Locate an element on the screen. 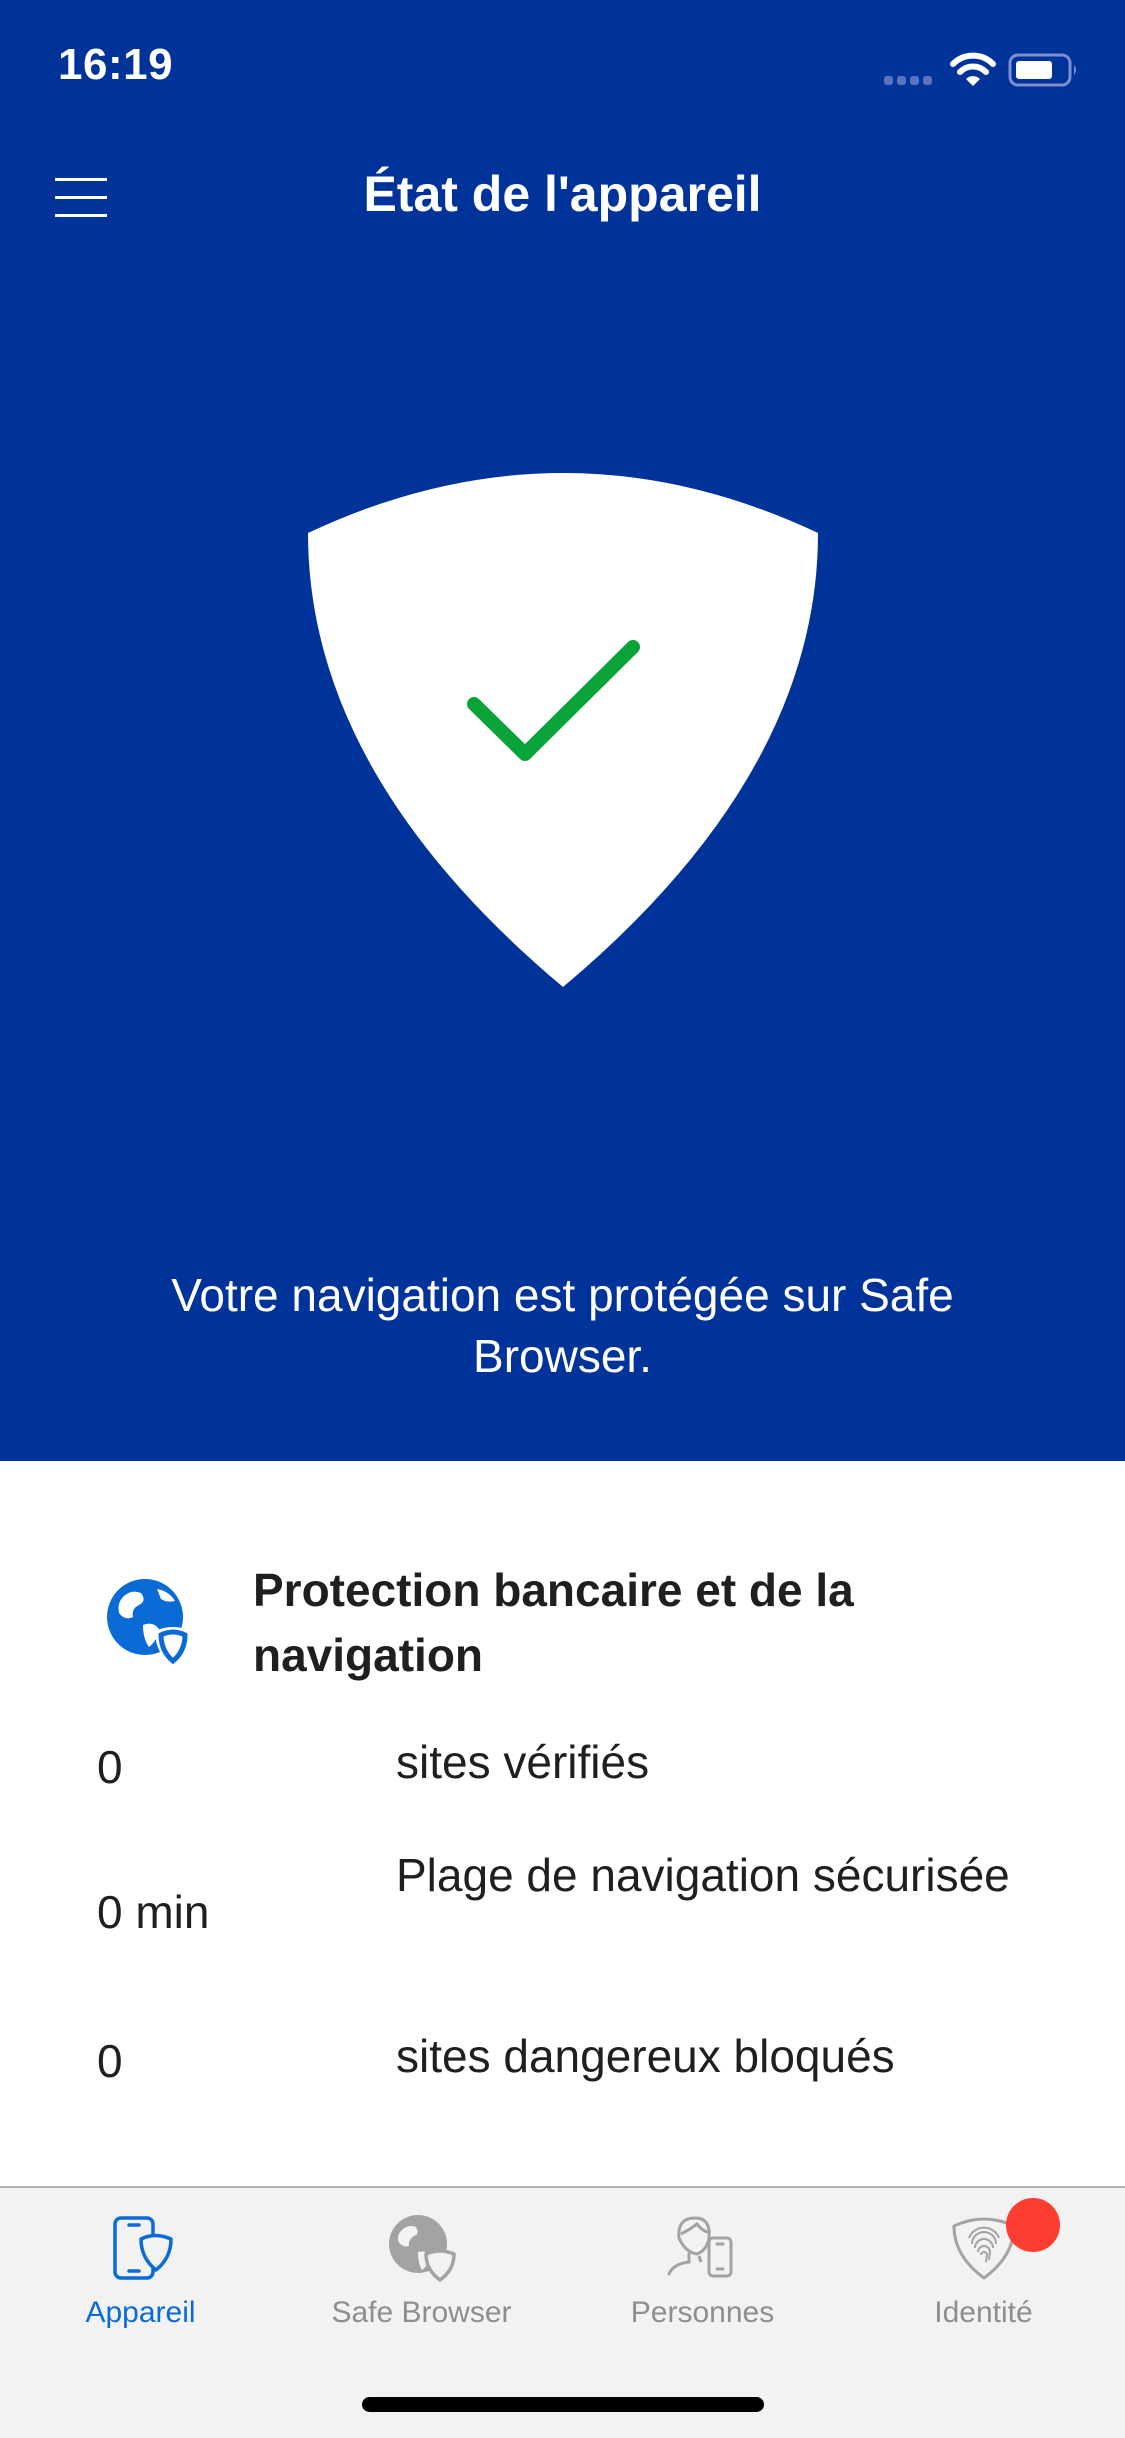 The height and width of the screenshot is (2438, 1125). tab-label: Appareil is located at coordinates (140, 2312).